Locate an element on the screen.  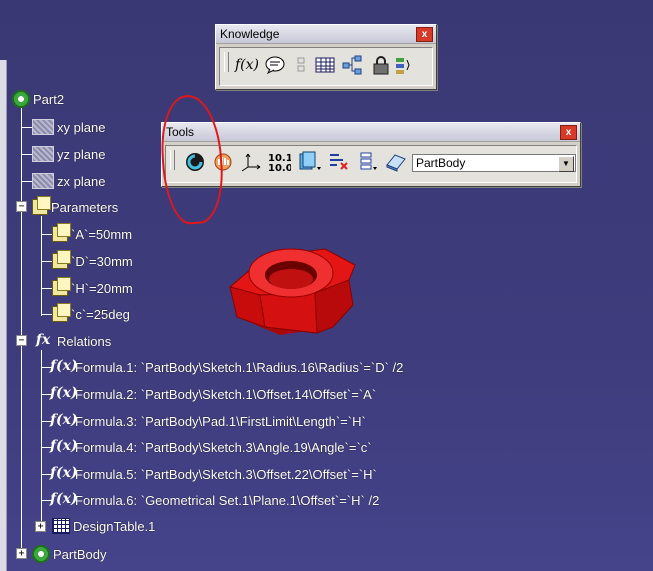
list-icon is located at coordinates (367, 162).